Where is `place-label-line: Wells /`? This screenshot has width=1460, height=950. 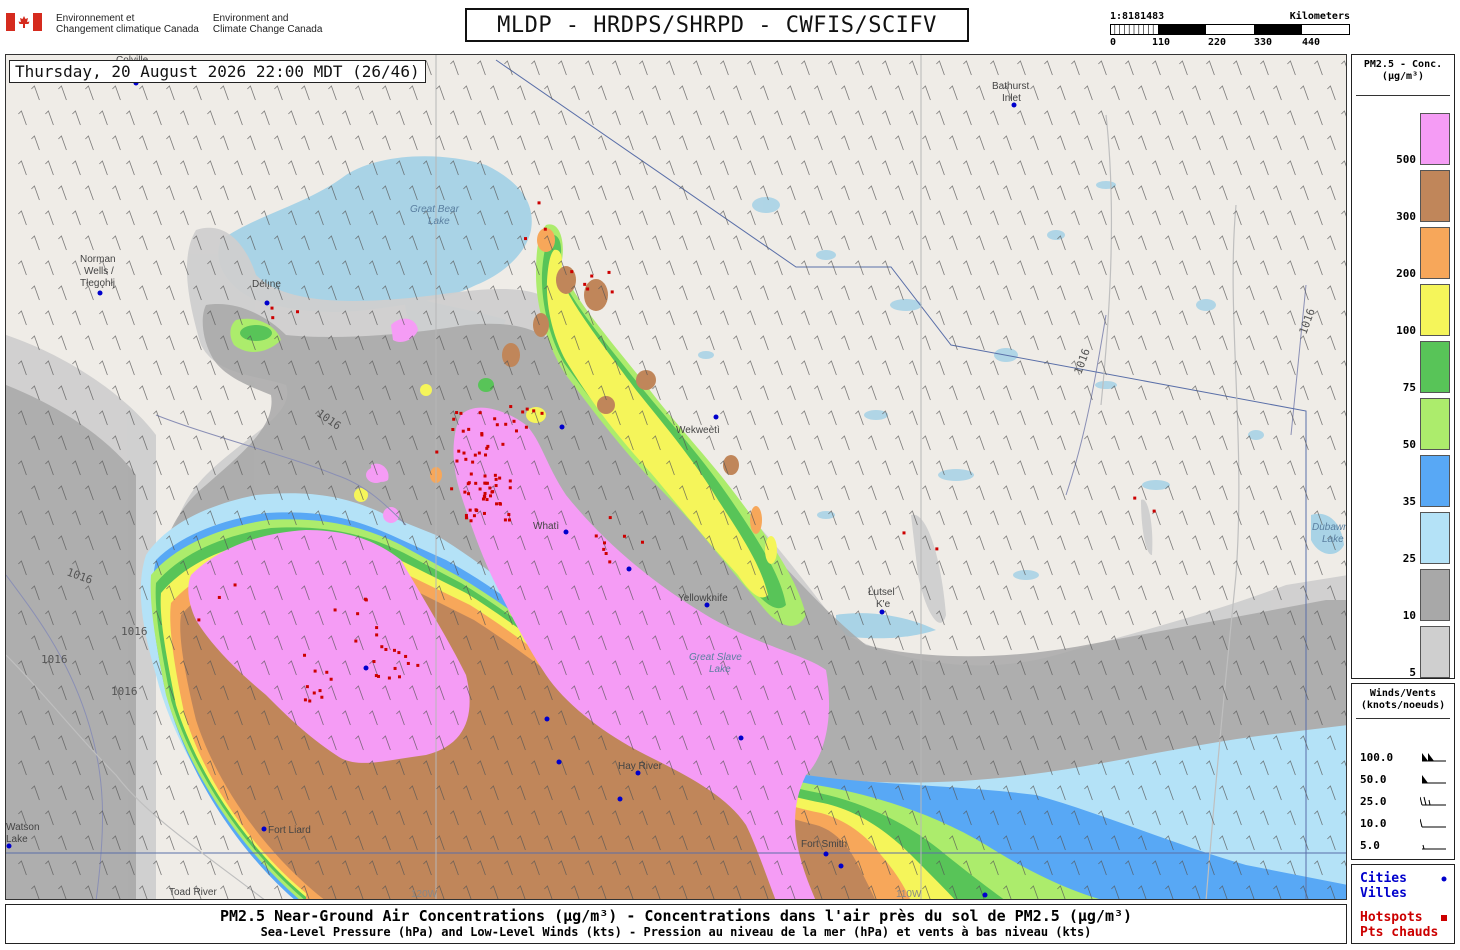
place-label-line: Wells / is located at coordinates (99, 271).